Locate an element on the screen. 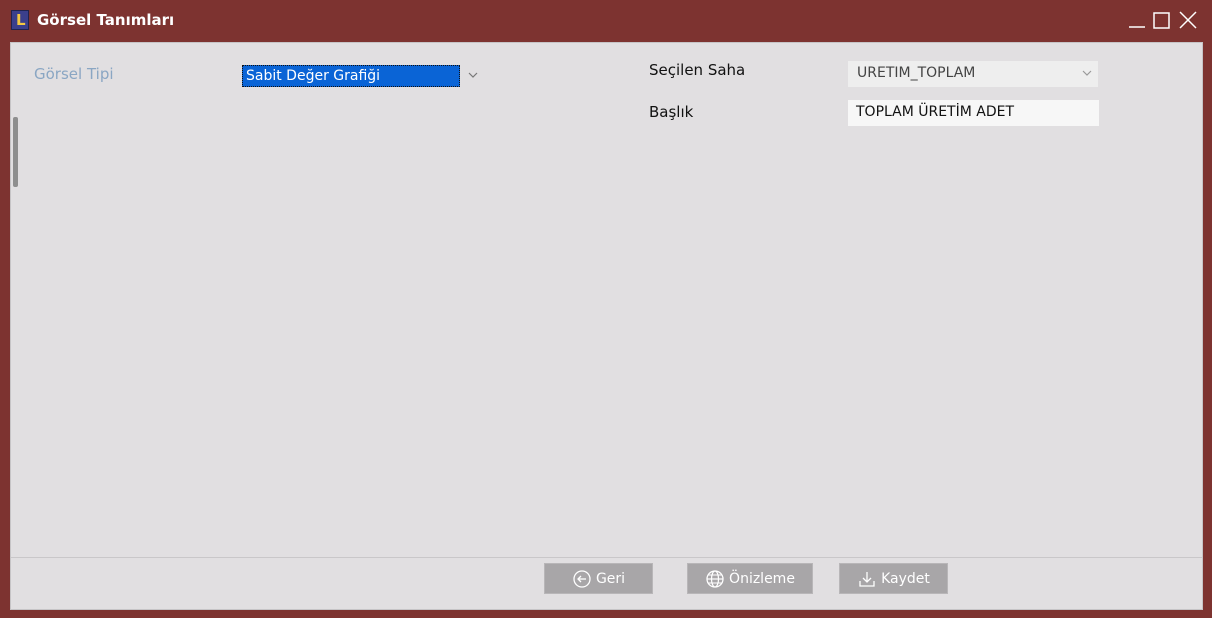 This screenshot has width=1212, height=621. minimize-button is located at coordinates (1137, 21).